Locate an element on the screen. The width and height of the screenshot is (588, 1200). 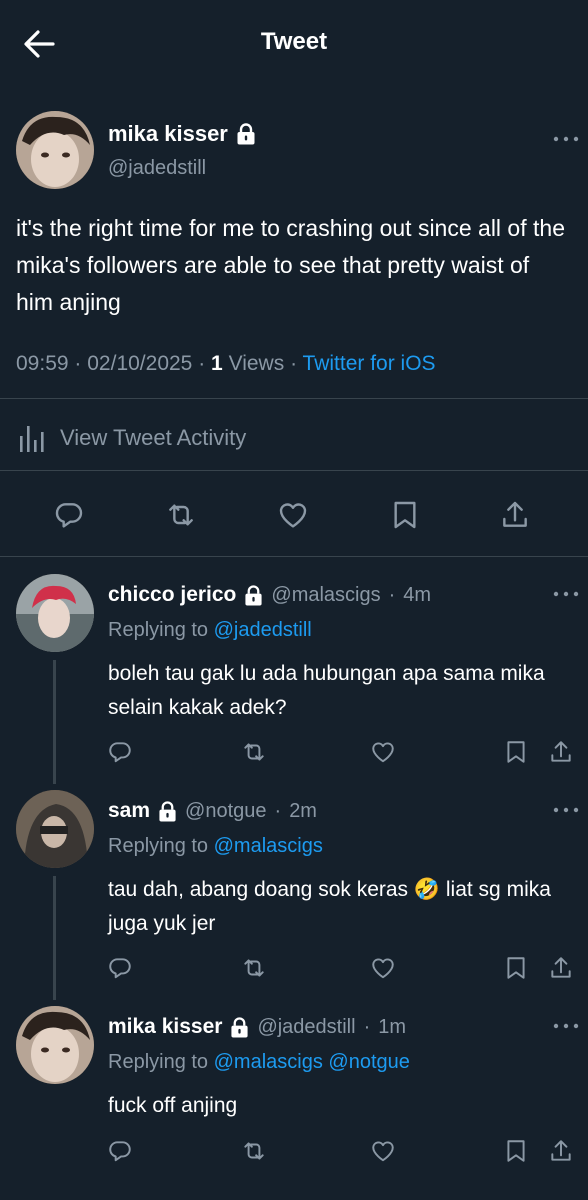
author-display-name: sam is located at coordinates (129, 811).